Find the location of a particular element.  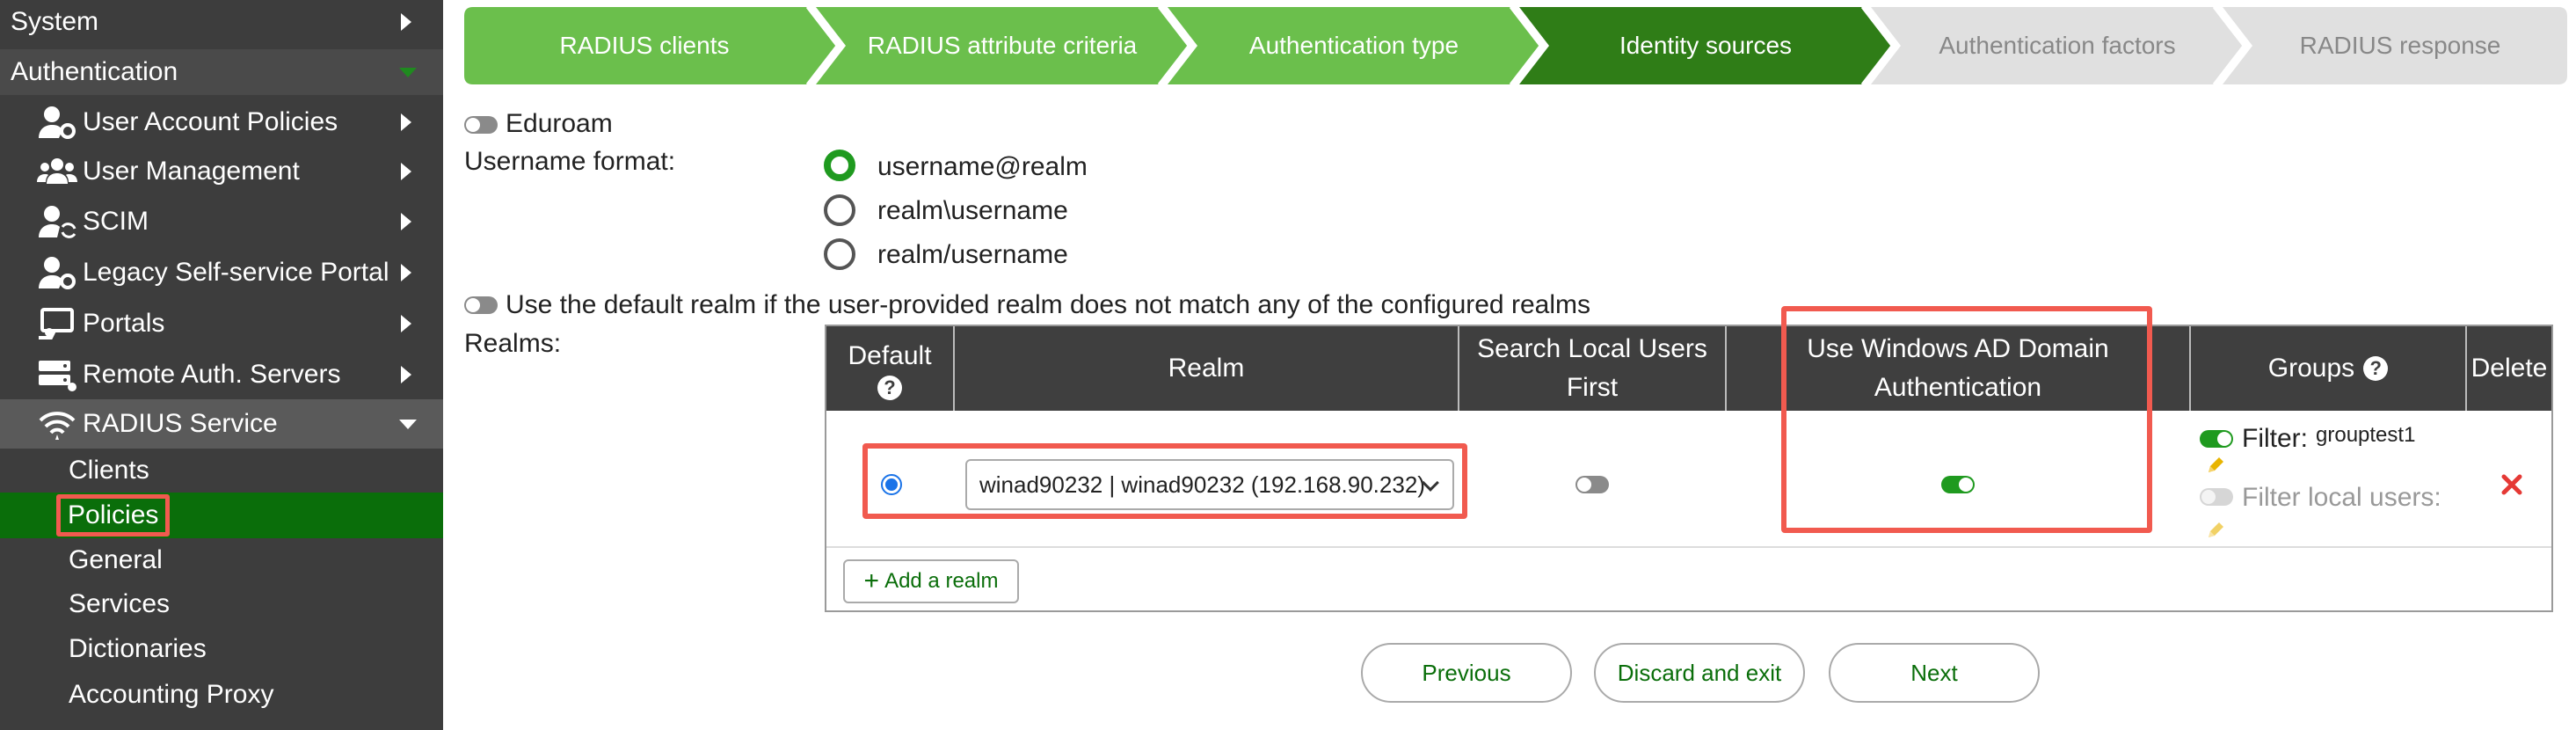

button-label: Previous is located at coordinates (1466, 672).